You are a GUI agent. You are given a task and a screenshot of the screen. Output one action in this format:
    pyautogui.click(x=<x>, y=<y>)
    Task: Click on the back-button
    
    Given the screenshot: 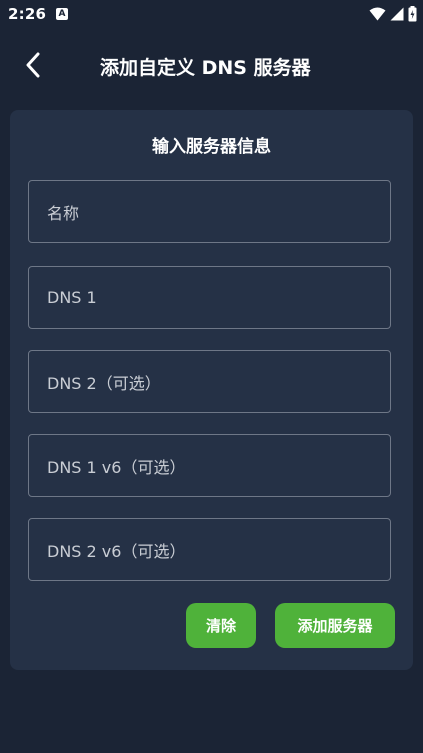 What is the action you would take?
    pyautogui.click(x=33, y=65)
    